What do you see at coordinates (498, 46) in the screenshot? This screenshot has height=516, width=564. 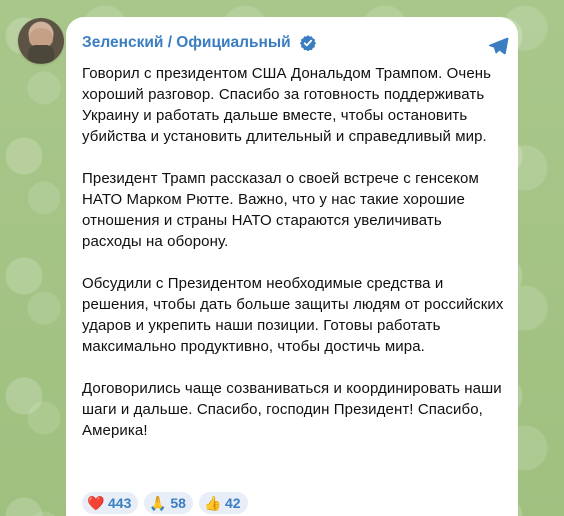 I see `share-icon` at bounding box center [498, 46].